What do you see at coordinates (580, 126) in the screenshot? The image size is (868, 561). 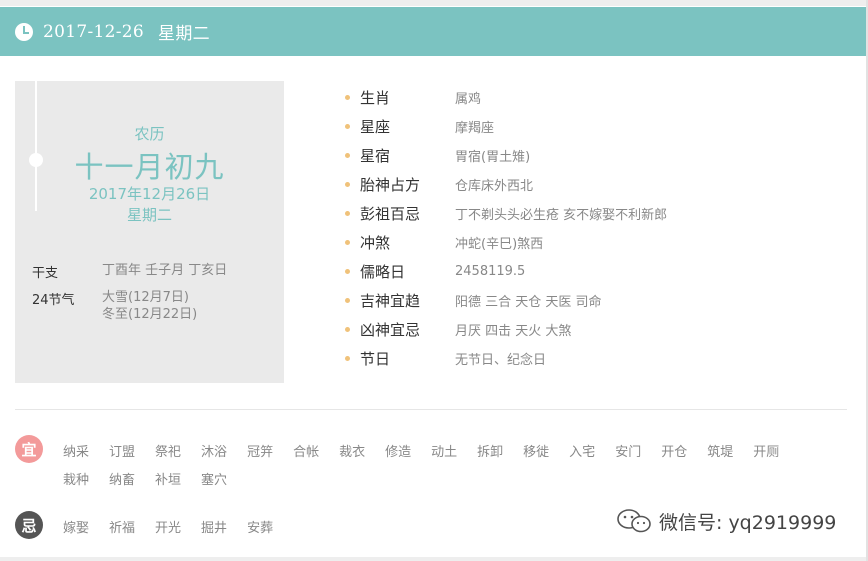 I see `info-row: 星座 摩羯座` at bounding box center [580, 126].